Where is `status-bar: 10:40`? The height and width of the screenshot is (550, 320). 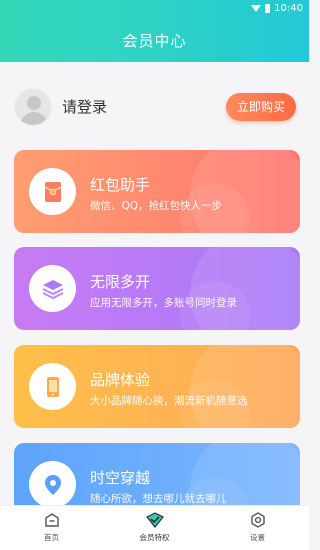
status-bar: 10:40 is located at coordinates (154, 8).